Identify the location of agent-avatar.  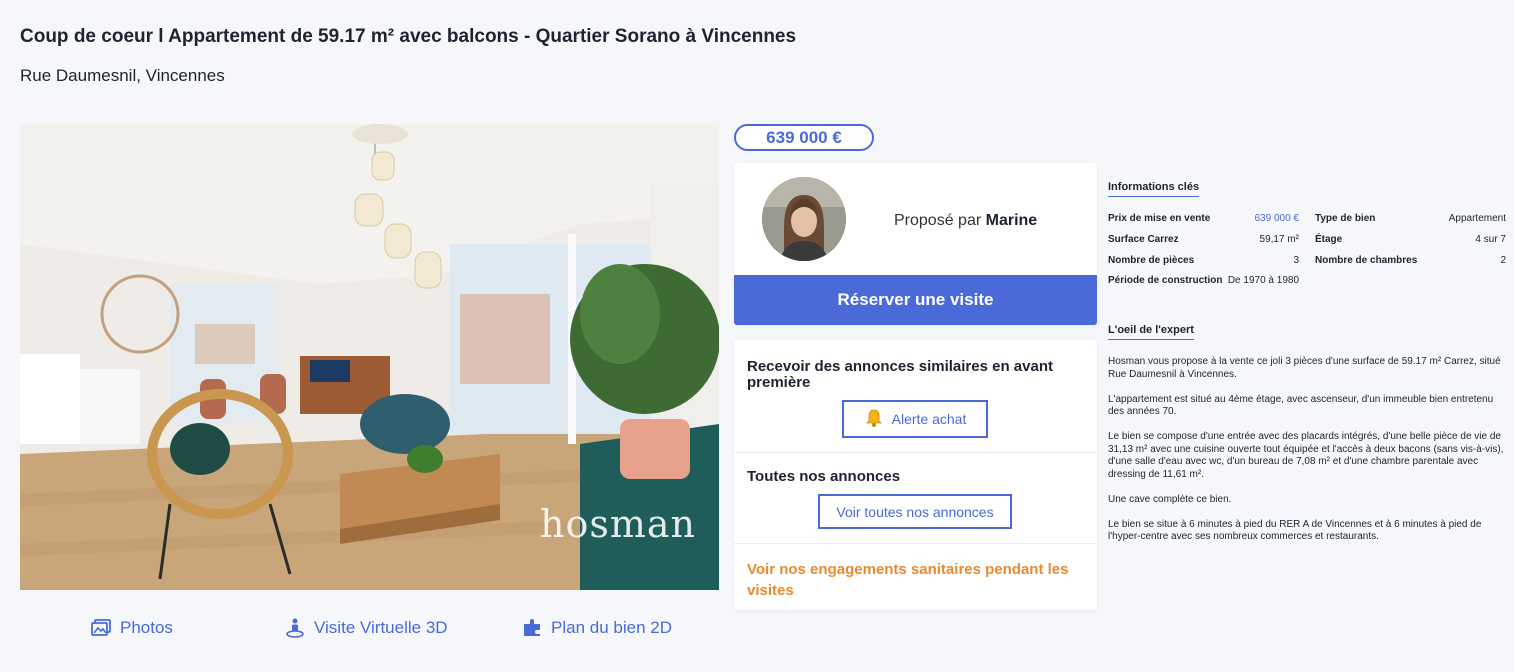
(804, 219).